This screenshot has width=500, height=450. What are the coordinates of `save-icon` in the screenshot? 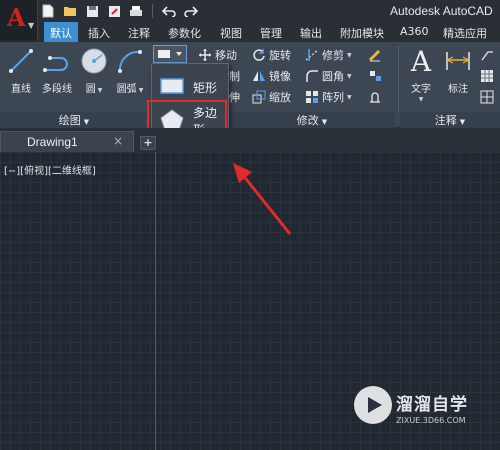 It's located at (92, 11).